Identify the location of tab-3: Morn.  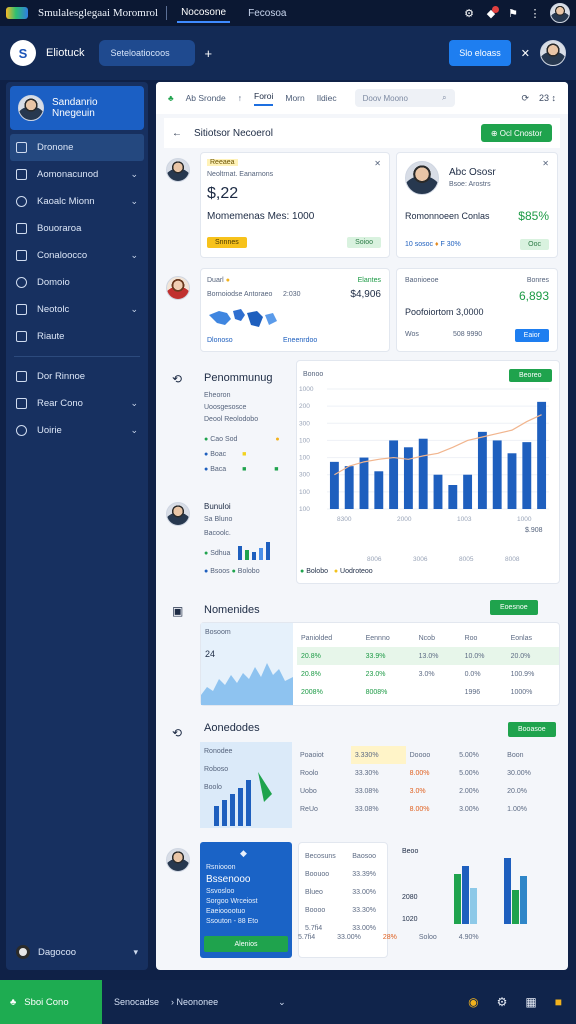
(294, 98).